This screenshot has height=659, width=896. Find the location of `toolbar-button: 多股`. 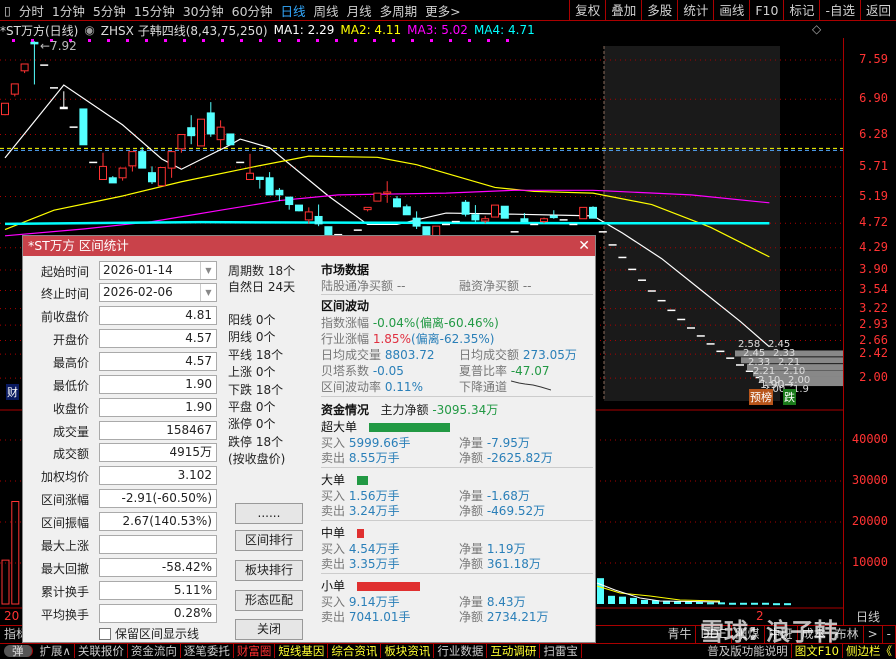

toolbar-button: 多股 is located at coordinates (659, 10).